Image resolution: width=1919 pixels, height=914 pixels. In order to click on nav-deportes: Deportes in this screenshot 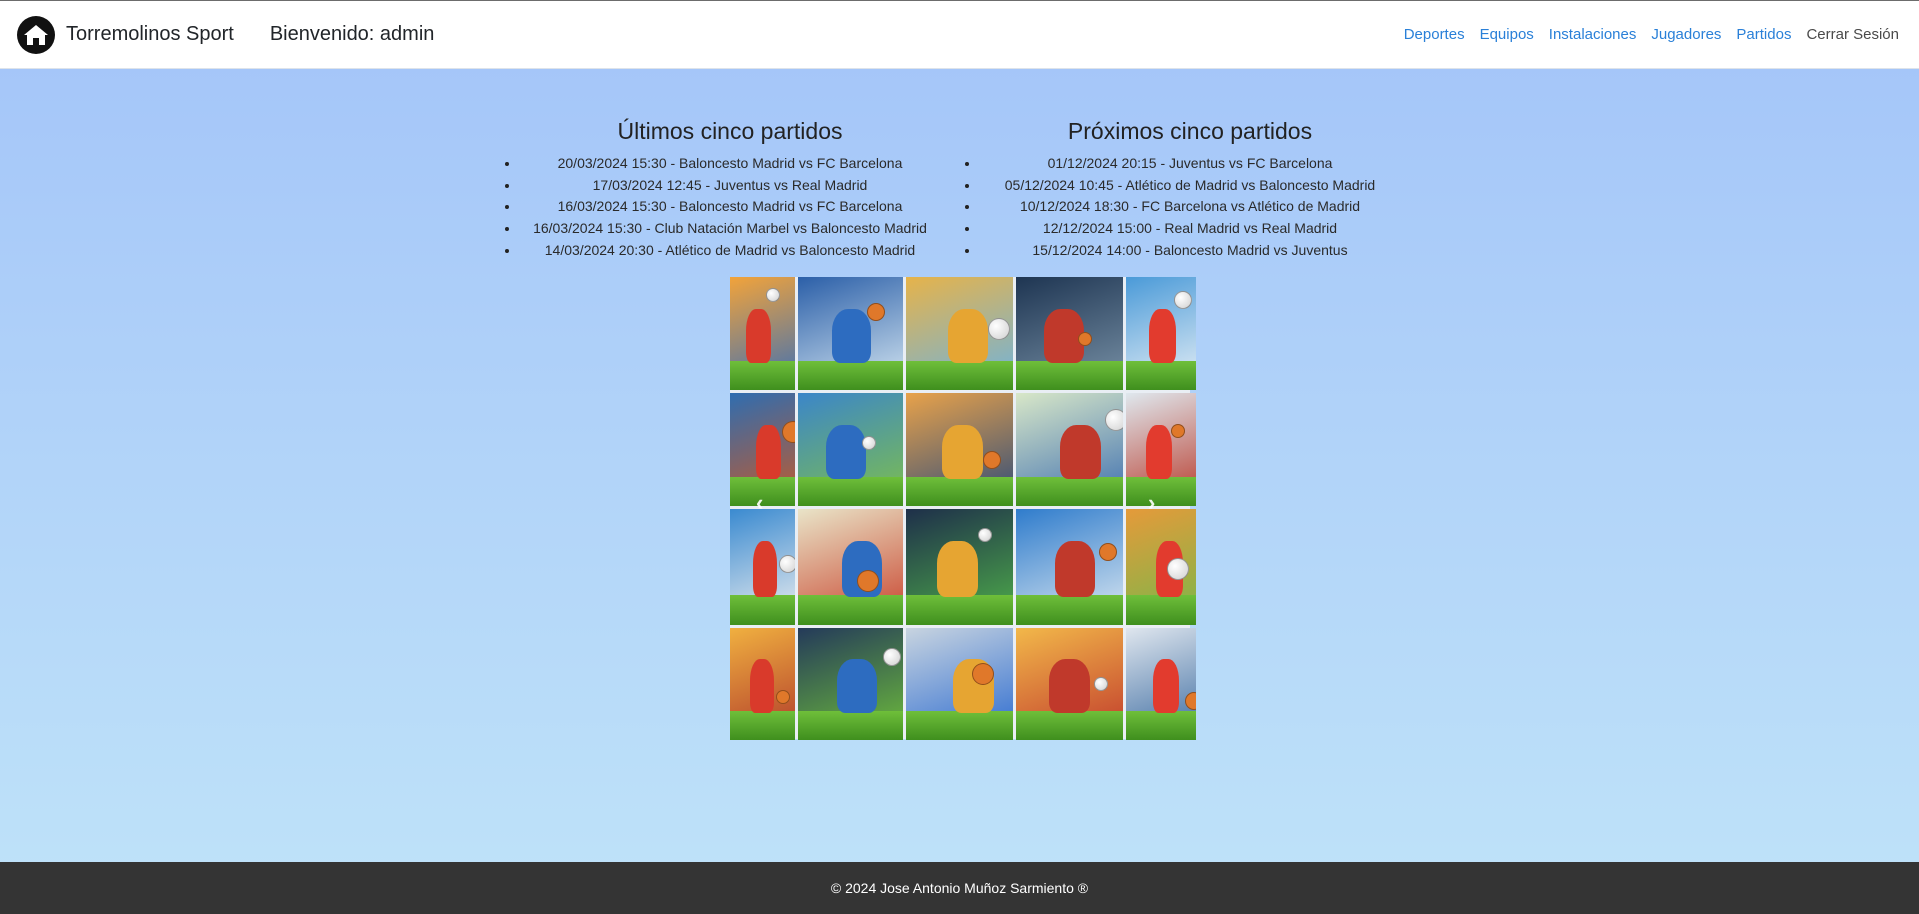, I will do `click(1434, 34)`.